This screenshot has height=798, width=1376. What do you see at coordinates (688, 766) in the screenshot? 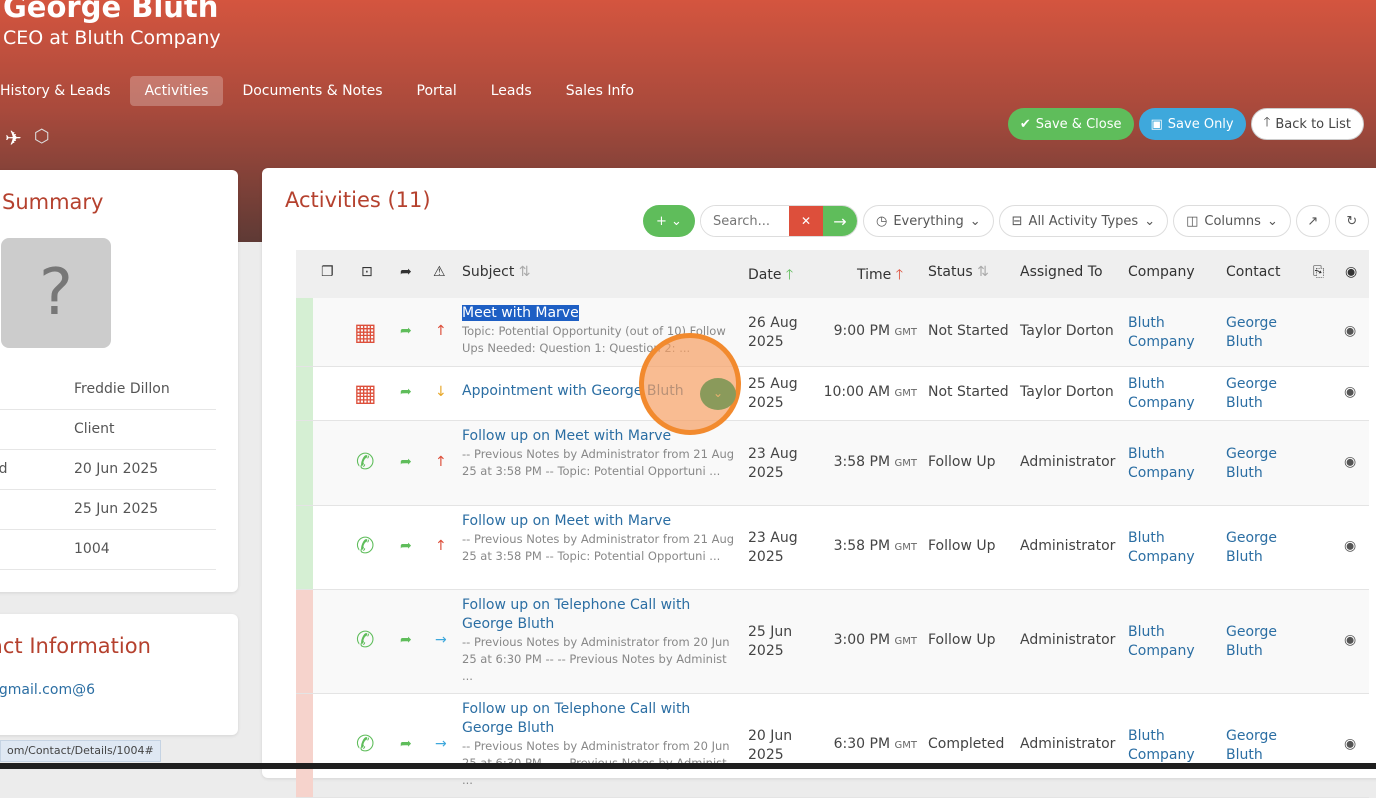
I see `taskbar` at bounding box center [688, 766].